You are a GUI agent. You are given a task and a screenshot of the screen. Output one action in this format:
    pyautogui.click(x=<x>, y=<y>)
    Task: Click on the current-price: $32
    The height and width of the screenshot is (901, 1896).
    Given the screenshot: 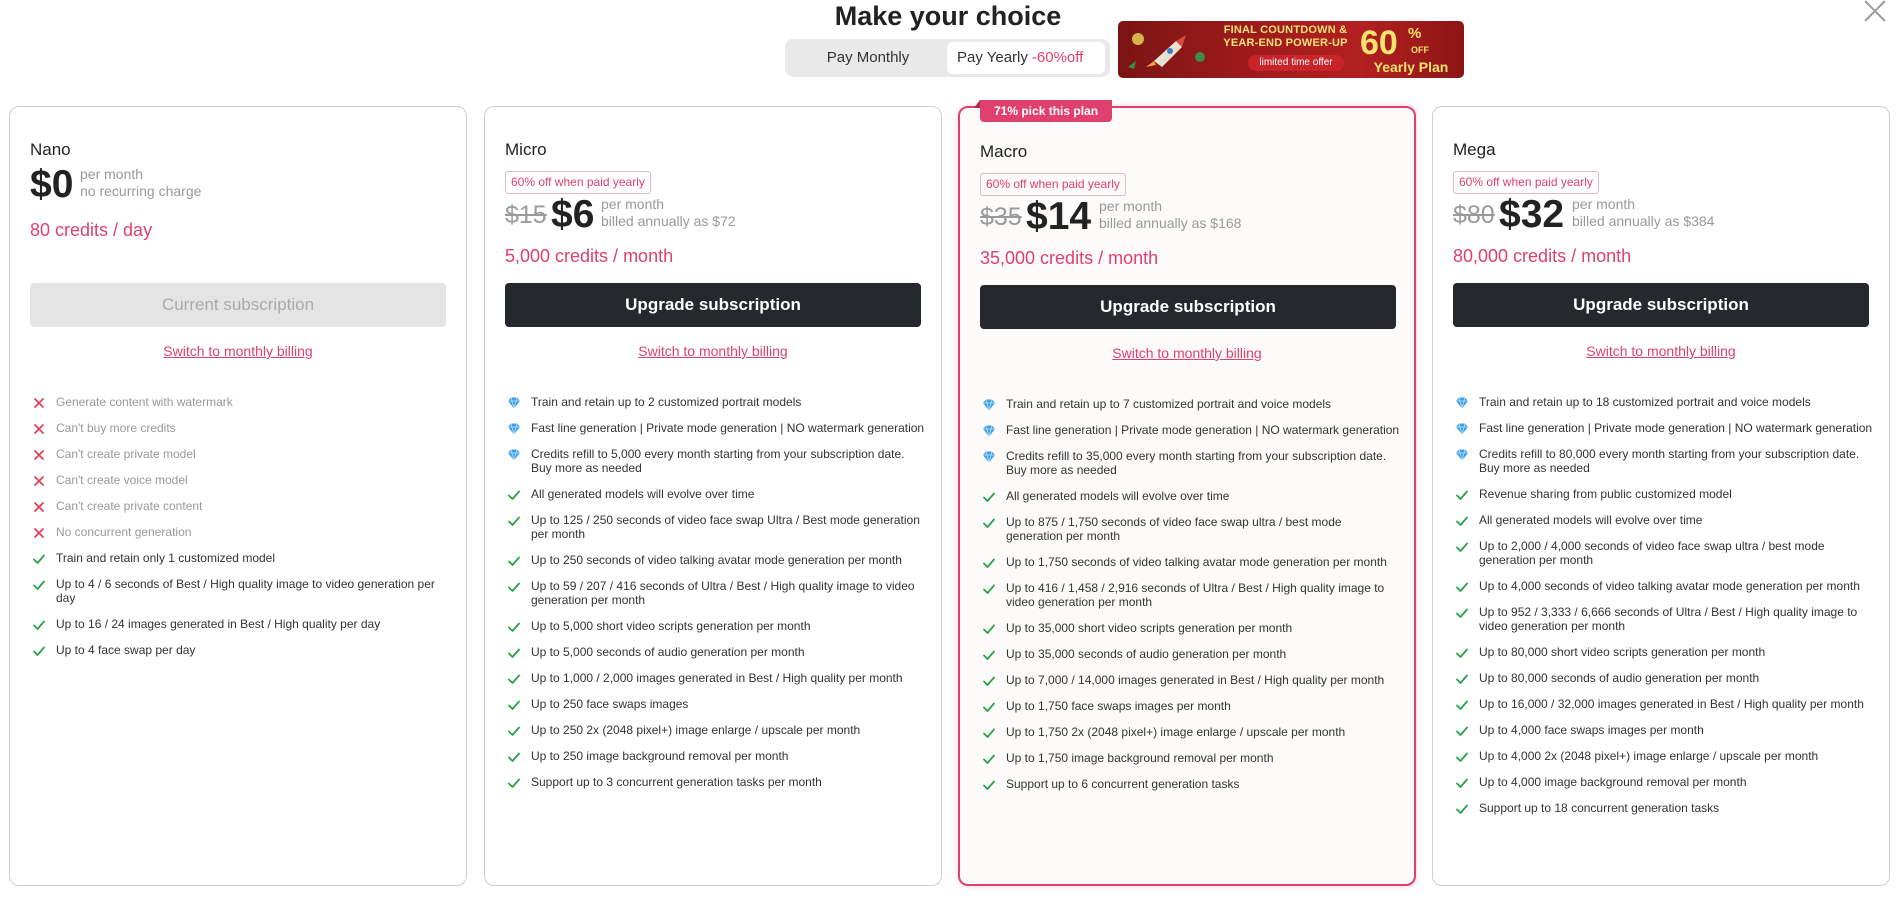 What is the action you would take?
    pyautogui.click(x=1532, y=214)
    